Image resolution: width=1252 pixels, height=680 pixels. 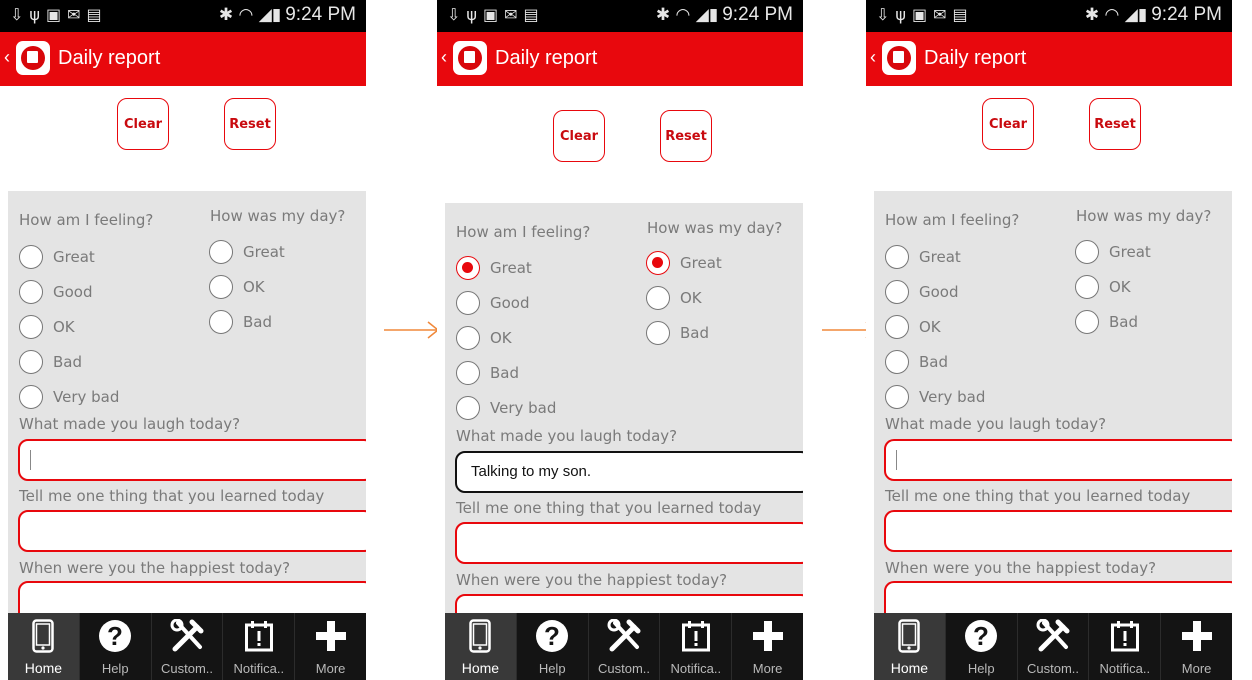 What do you see at coordinates (412, 330) in the screenshot?
I see `transition-arrow-icon` at bounding box center [412, 330].